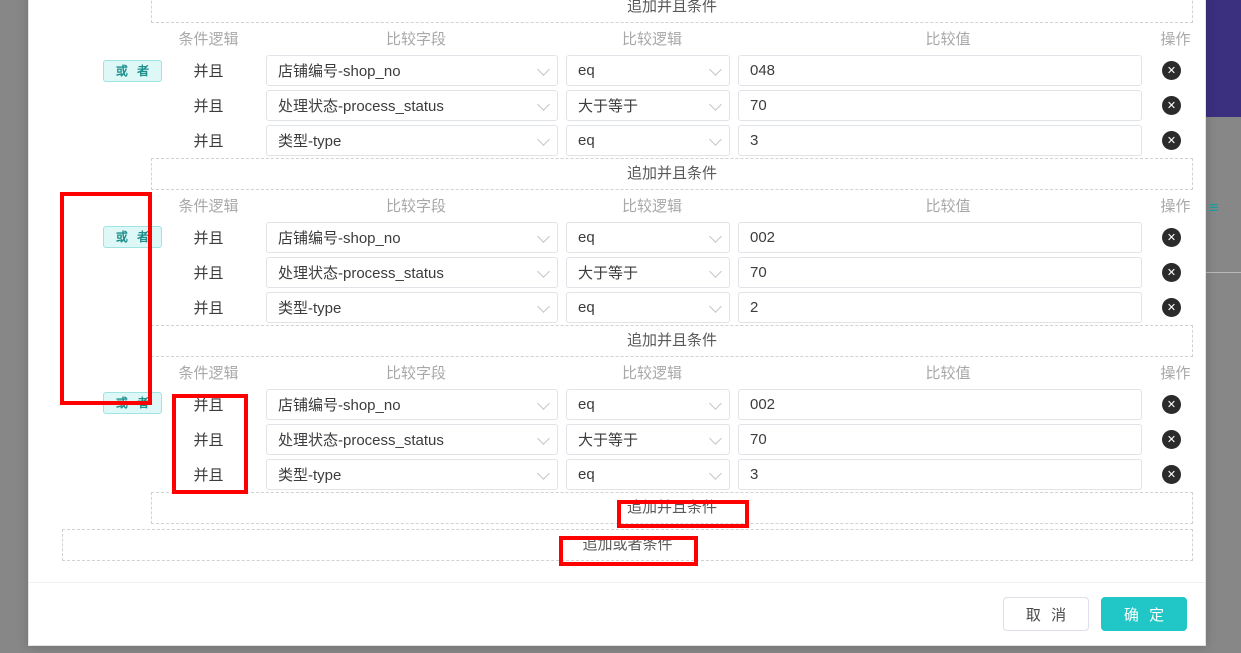 Image resolution: width=1241 pixels, height=653 pixels. I want to click on value-input-text: 2, so click(754, 307).